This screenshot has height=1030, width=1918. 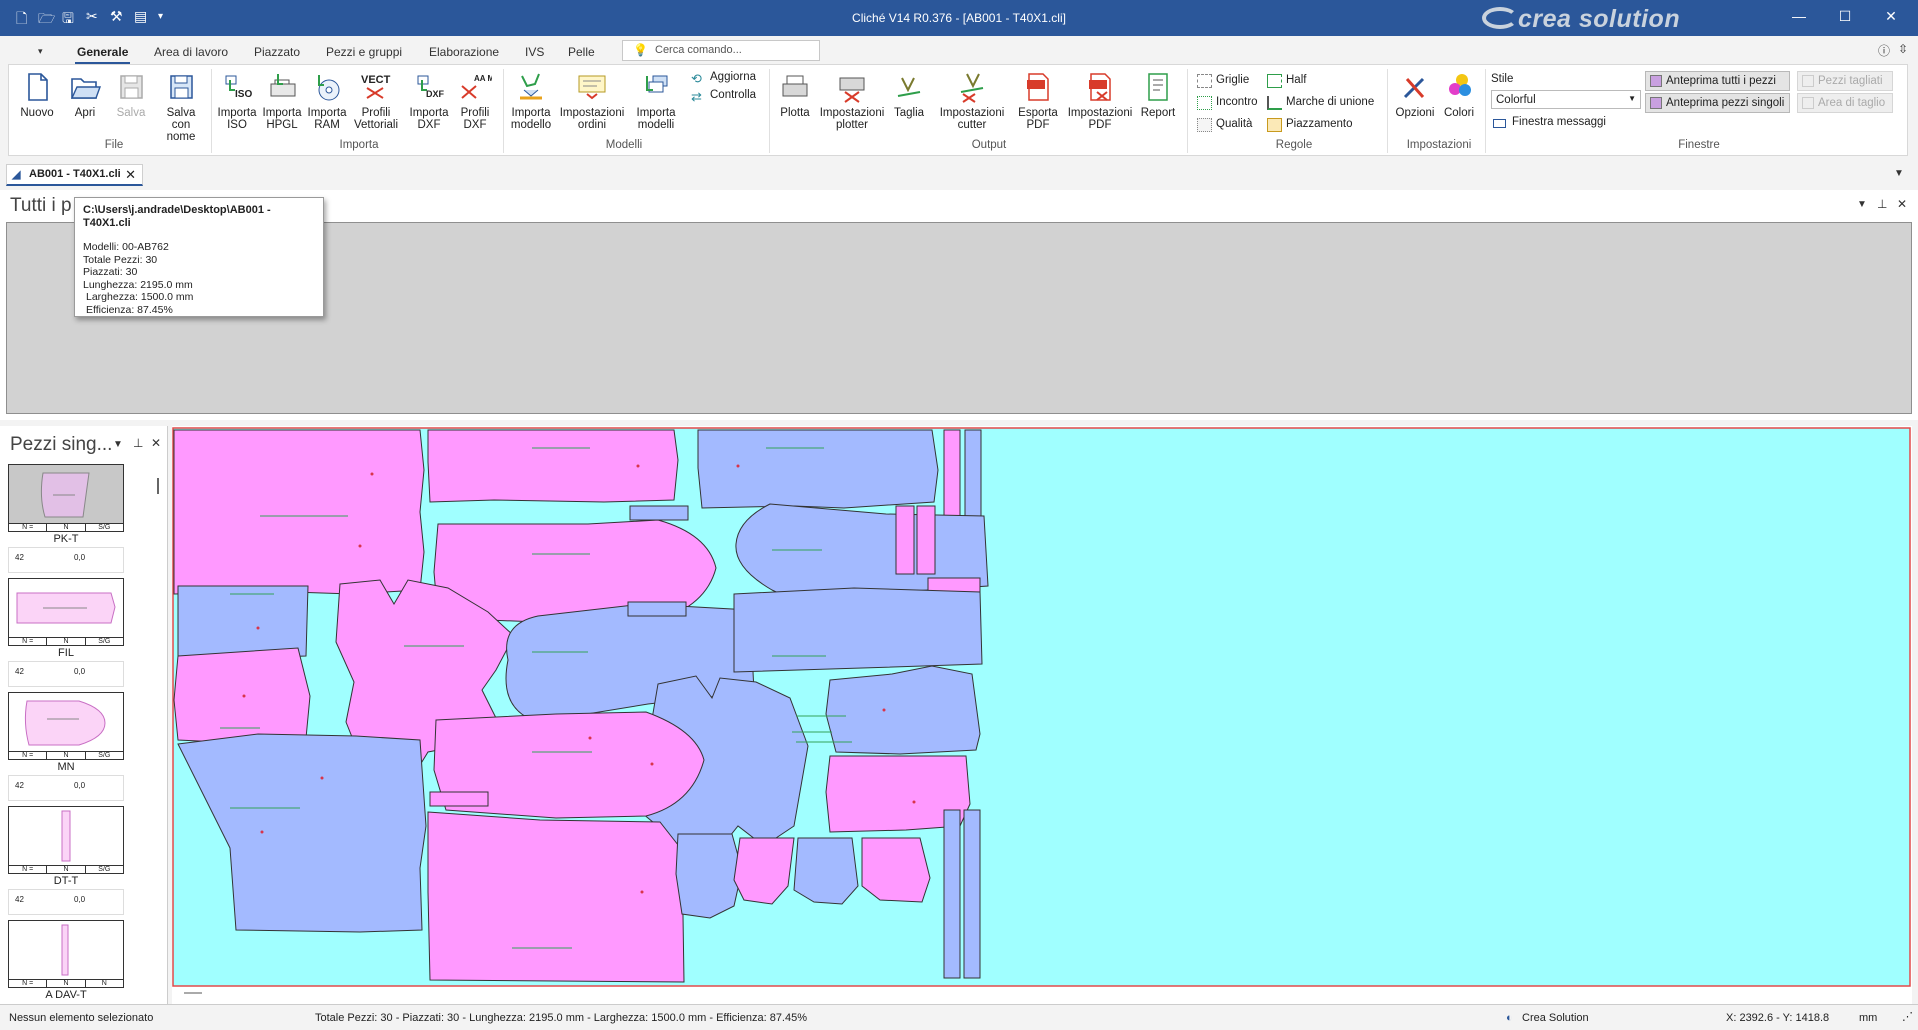 What do you see at coordinates (464, 52) in the screenshot?
I see `tab-elaborazione: Elaborazione` at bounding box center [464, 52].